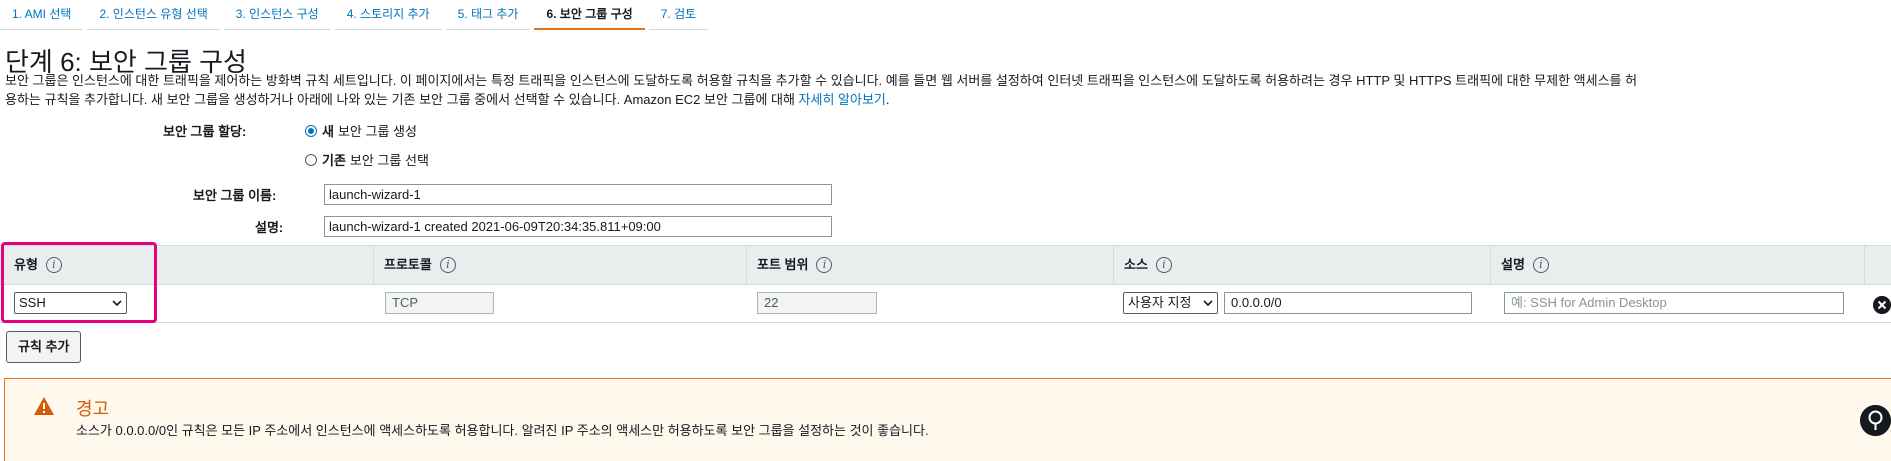 This screenshot has width=1891, height=461. What do you see at coordinates (1875, 420) in the screenshot?
I see `feedback-icon` at bounding box center [1875, 420].